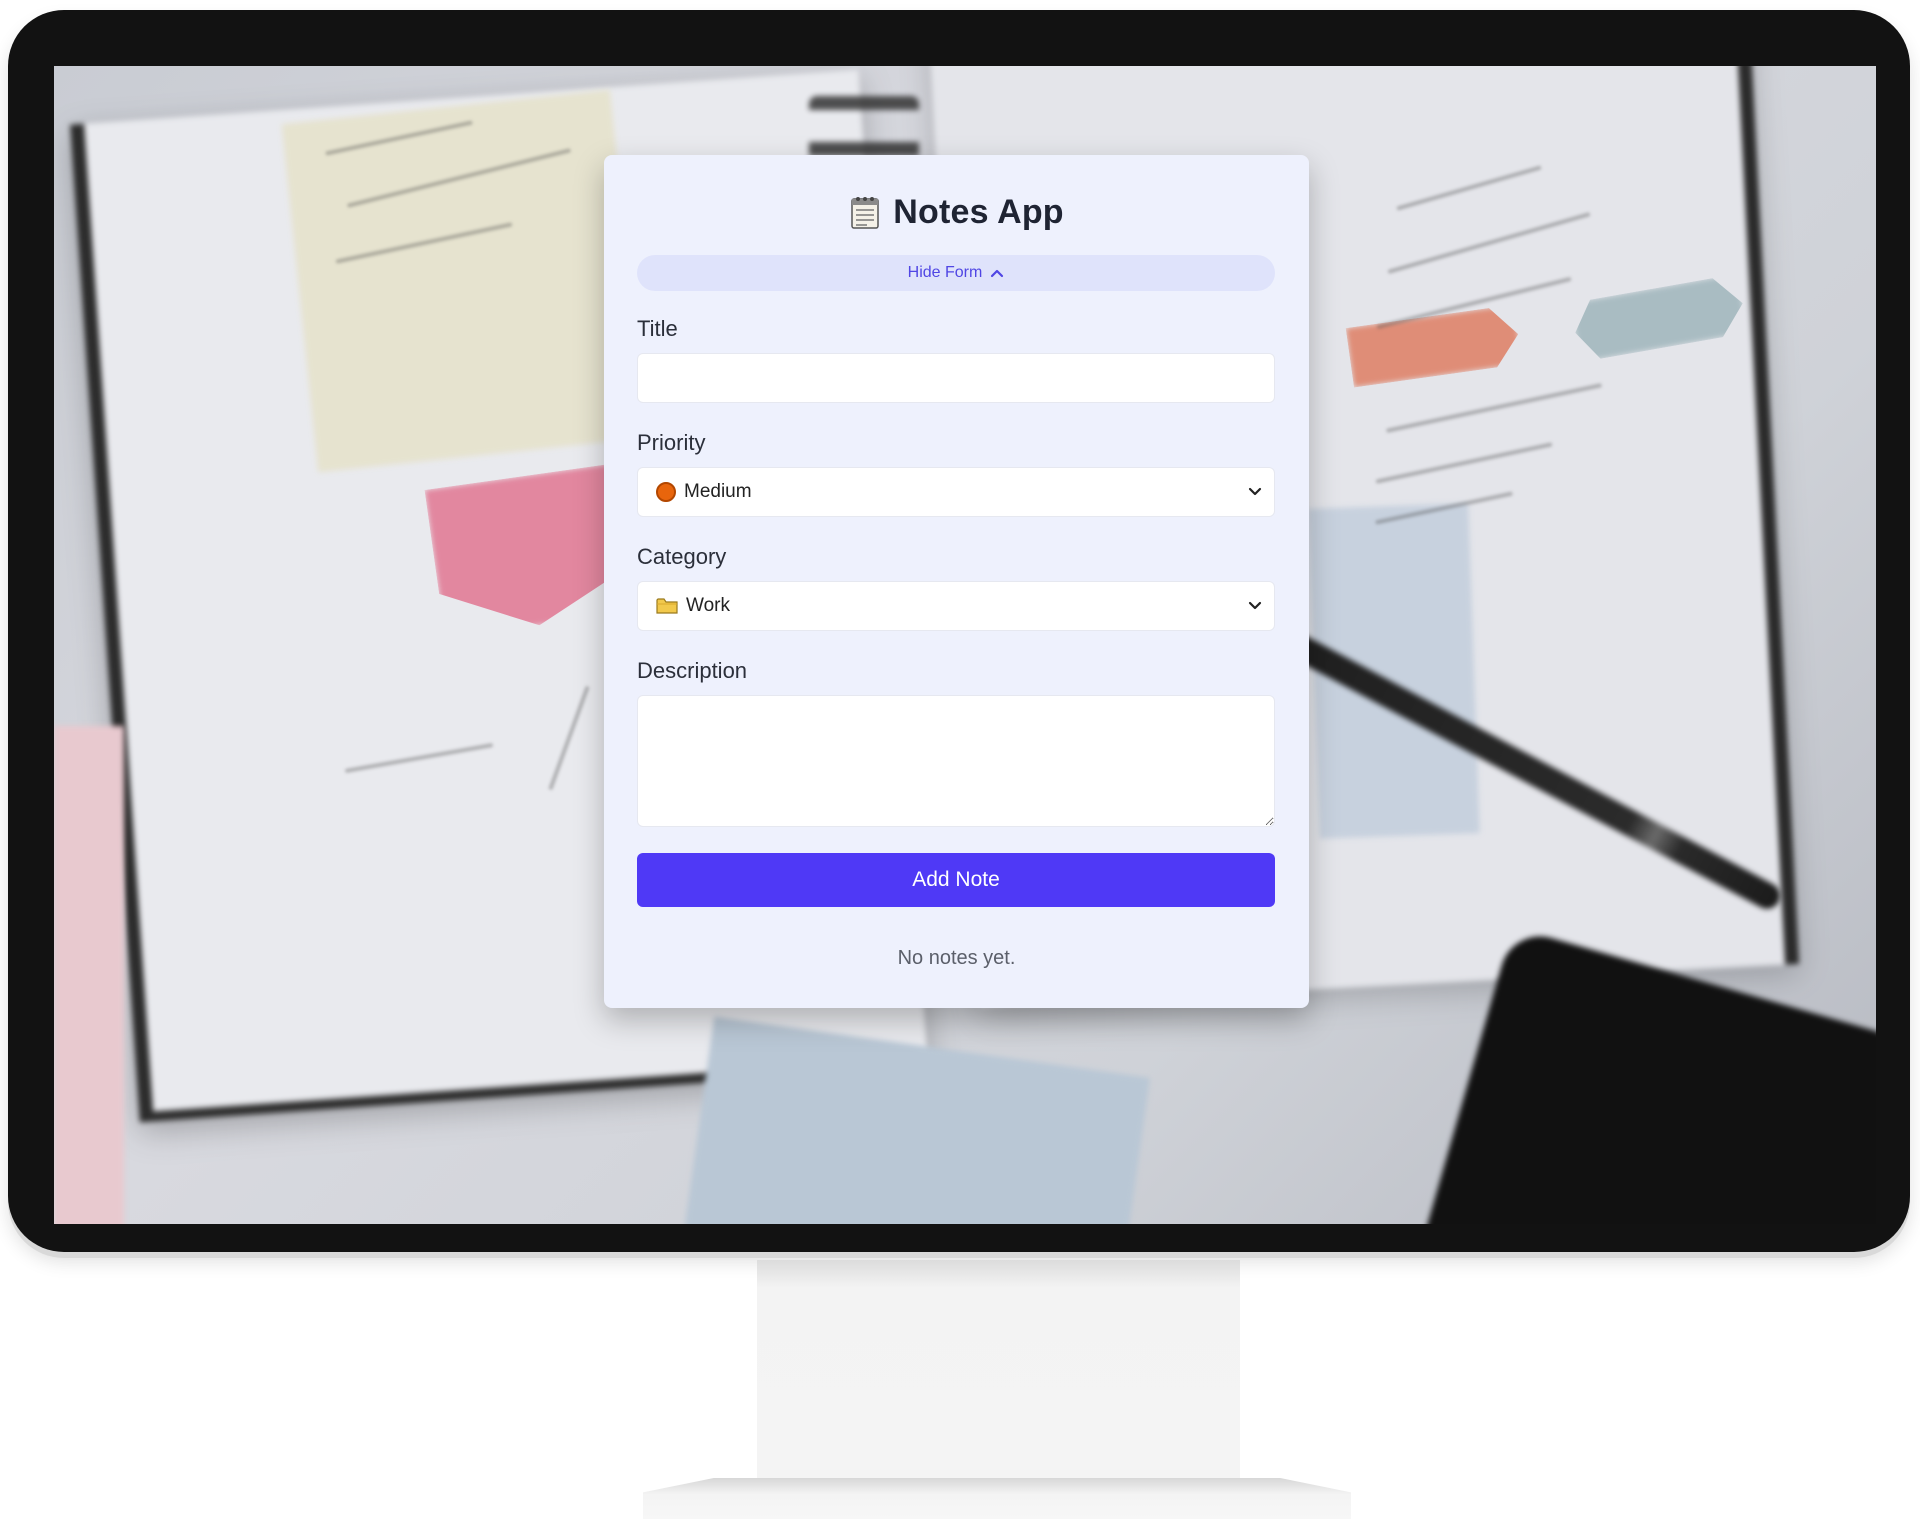 The image size is (1920, 1519). Describe the element at coordinates (692, 670) in the screenshot. I see `description-label: Description` at that location.